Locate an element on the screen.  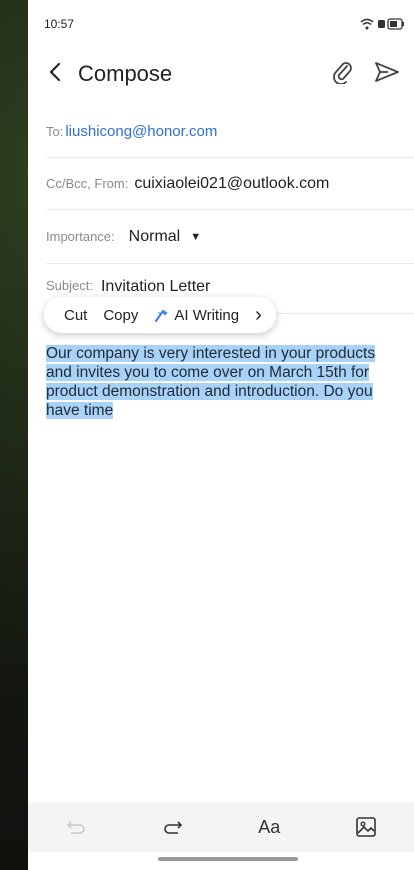
importance-field: Importance: Normal ▼ is located at coordinates (230, 237).